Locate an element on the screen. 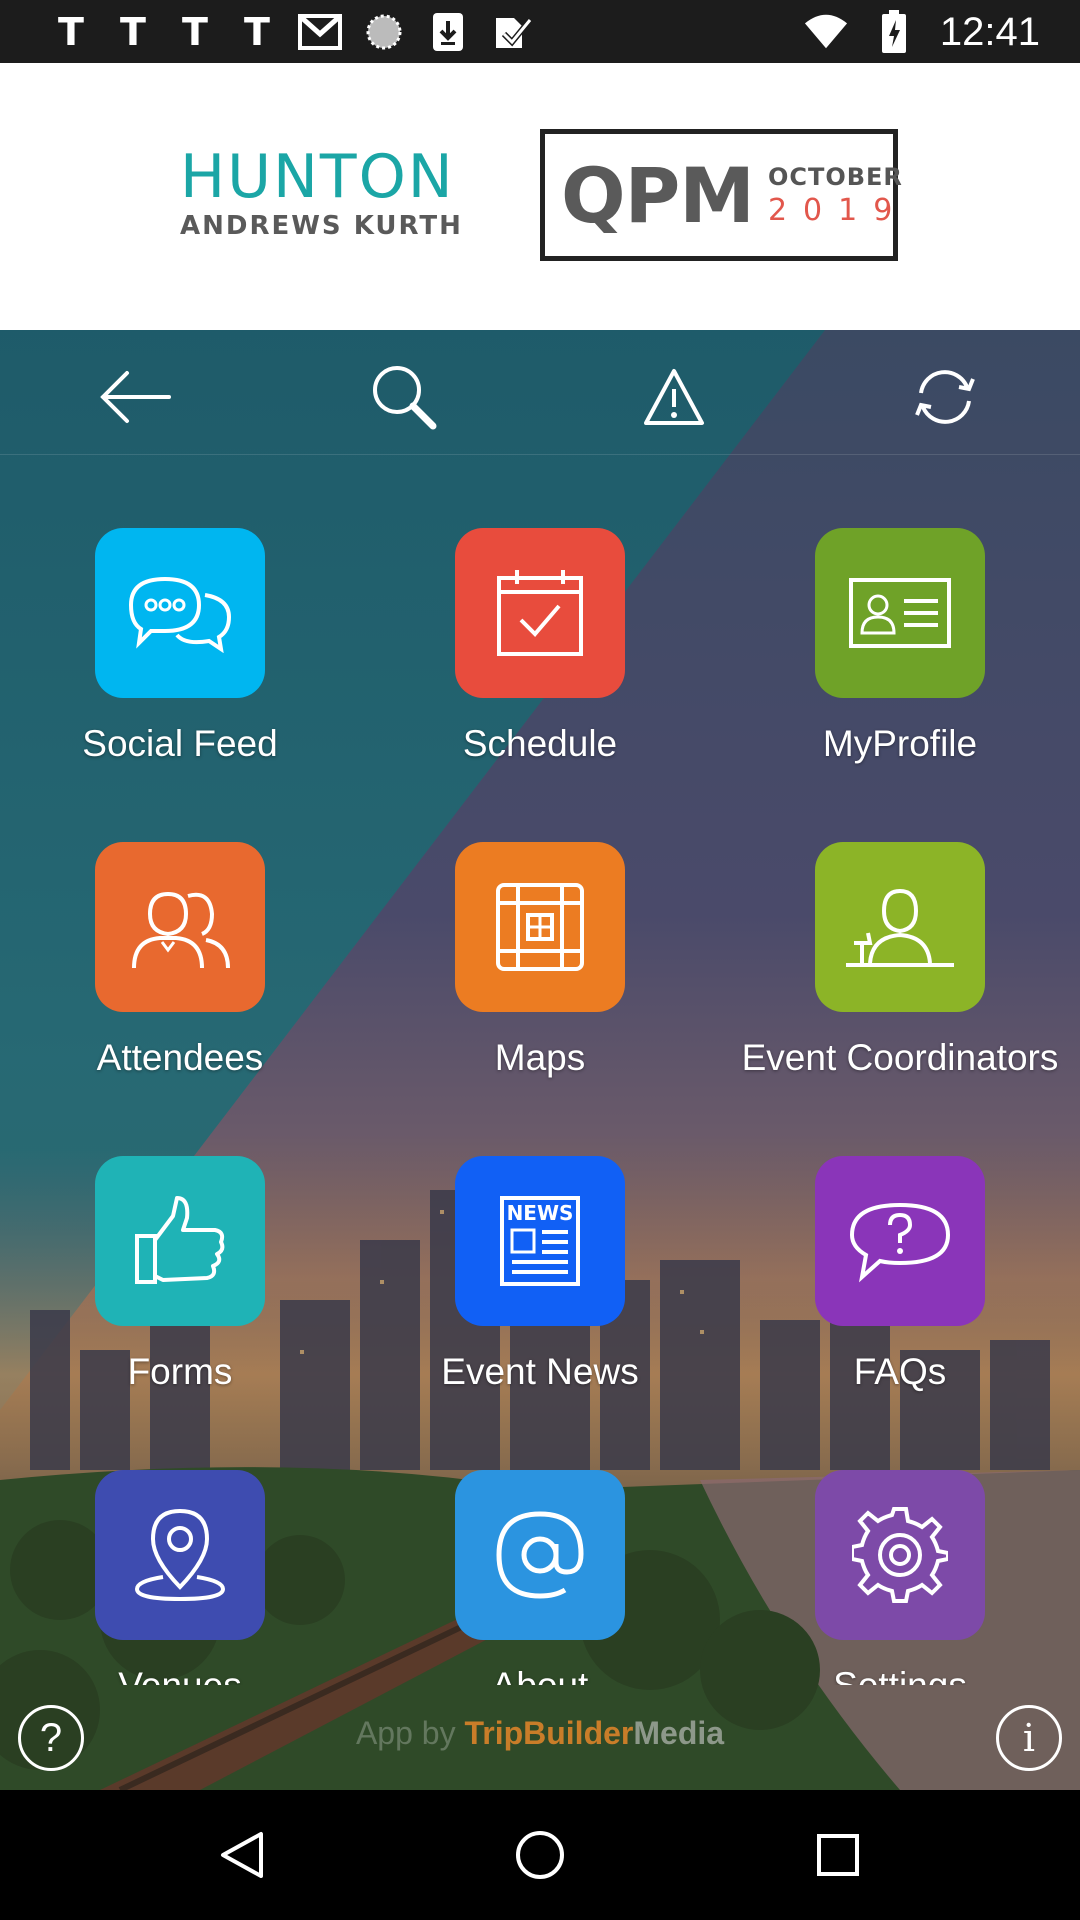 This screenshot has height=1920, width=1080. info-icon: i is located at coordinates (1029, 1738).